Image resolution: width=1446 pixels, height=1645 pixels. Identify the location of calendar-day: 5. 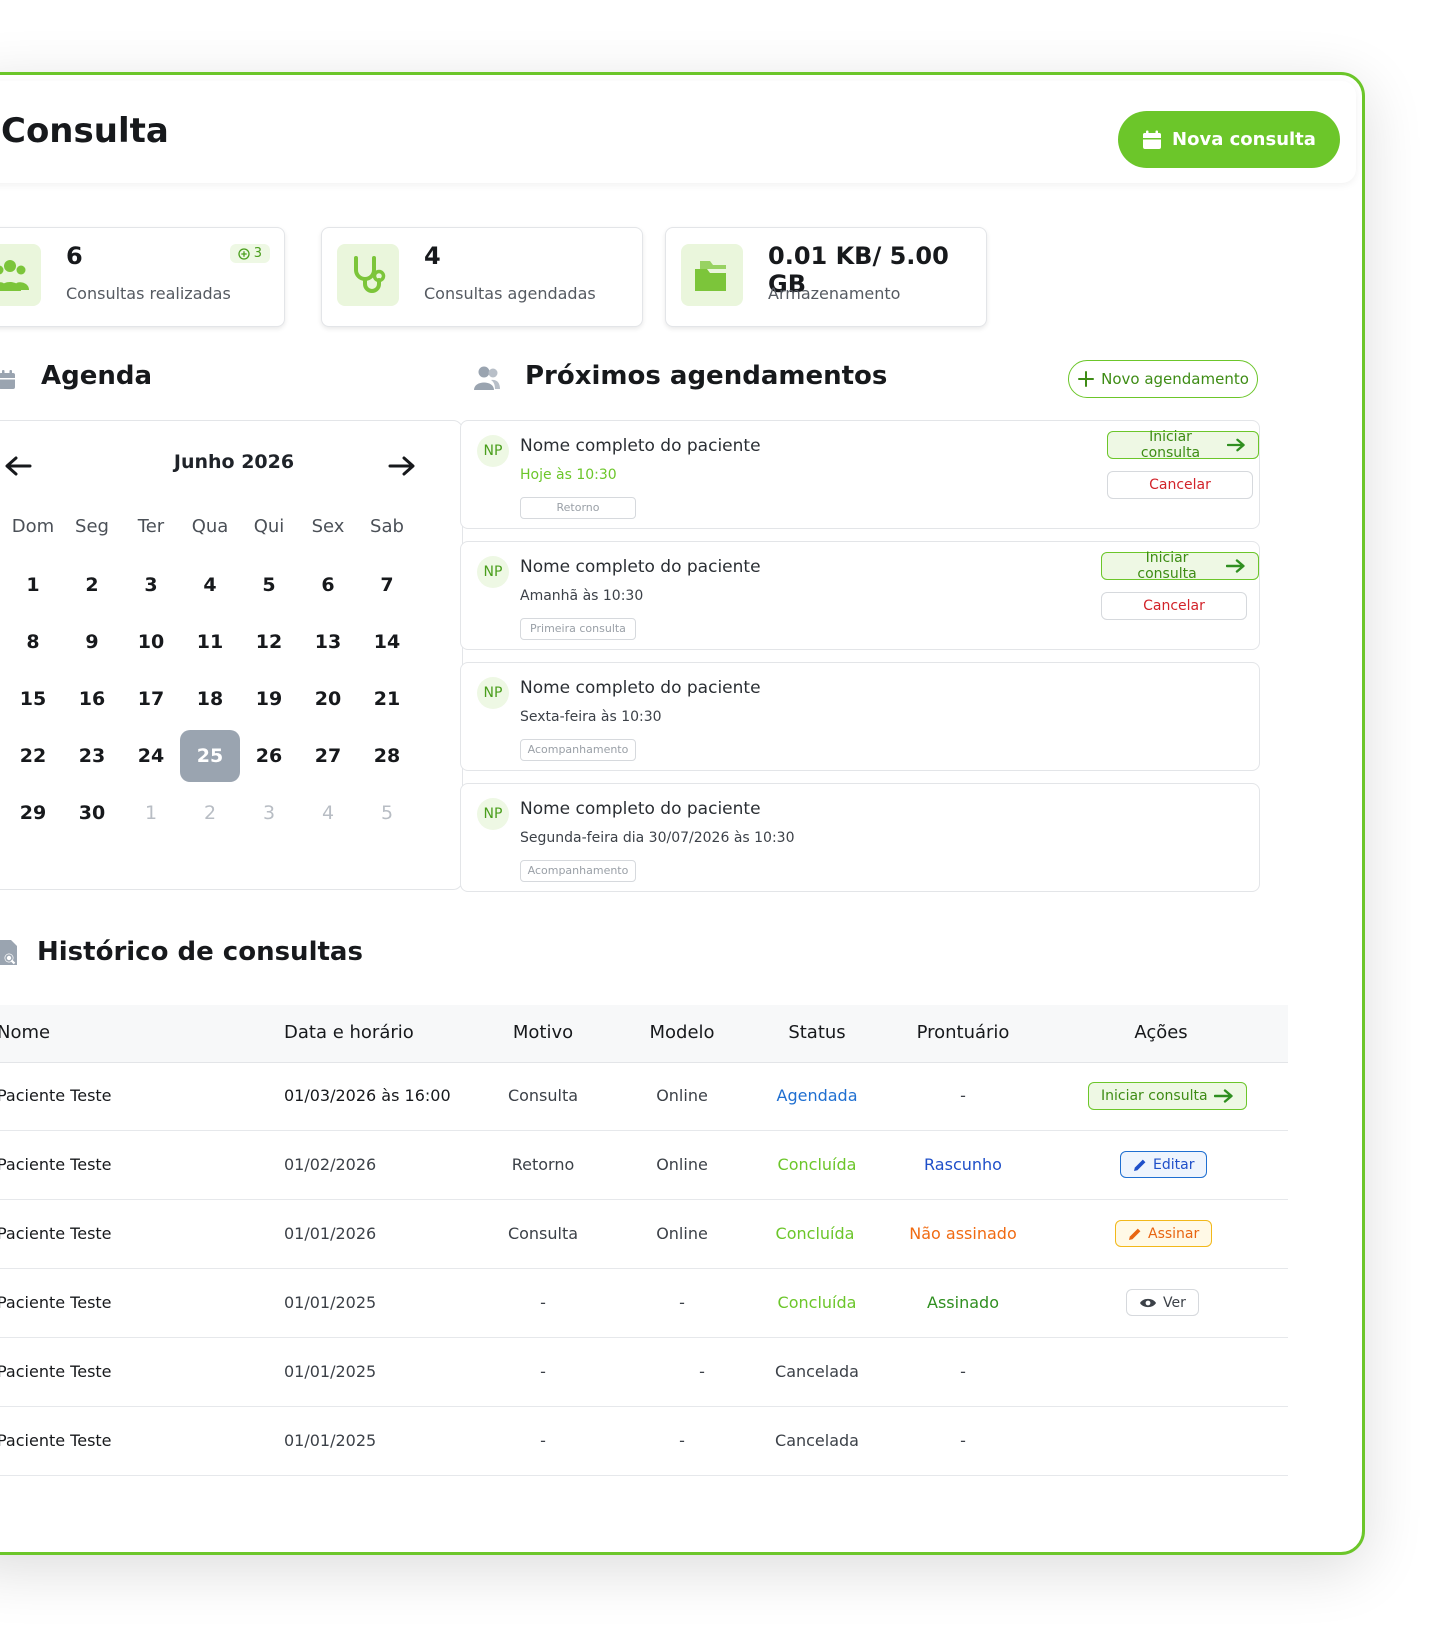
(269, 585).